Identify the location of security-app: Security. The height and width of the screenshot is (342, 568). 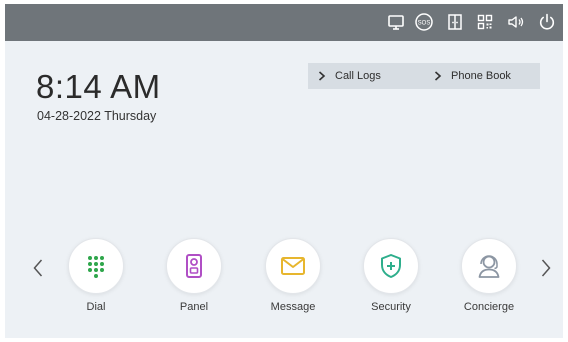
(391, 275).